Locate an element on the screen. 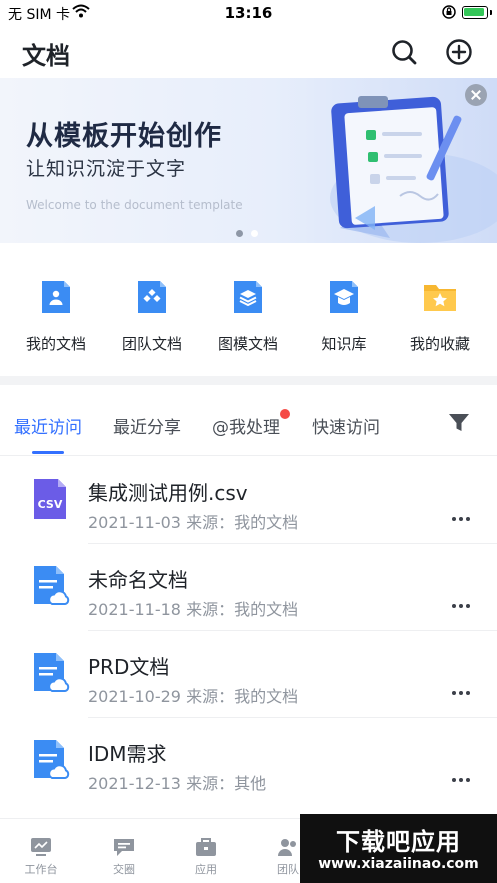 Image resolution: width=497 pixels, height=883 pixels. quick-entry-label: 团队文档 is located at coordinates (151, 344).